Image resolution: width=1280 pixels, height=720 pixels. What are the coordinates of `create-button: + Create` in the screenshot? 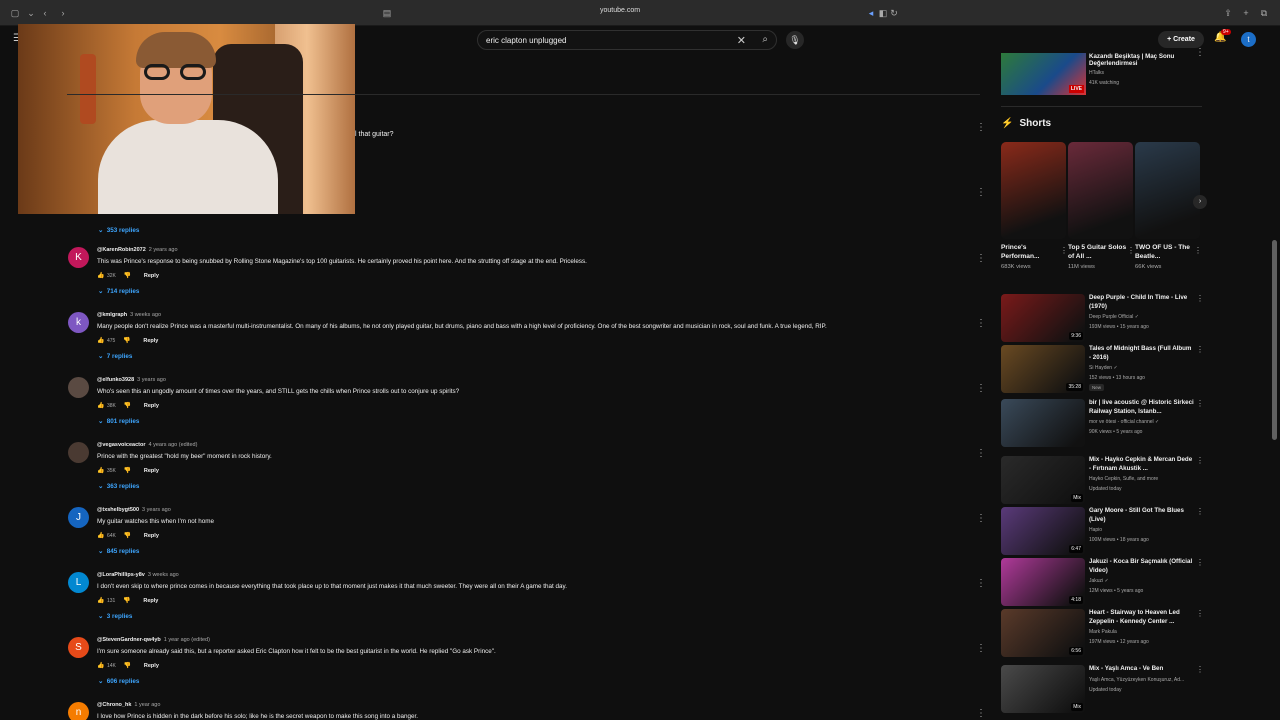 It's located at (1181, 39).